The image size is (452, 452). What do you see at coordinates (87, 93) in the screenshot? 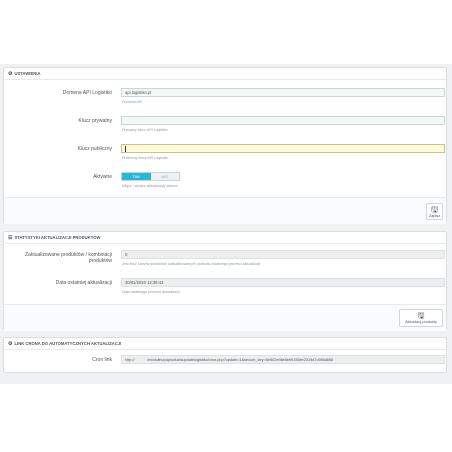
I see `domain-label: Domena API Logistiko` at bounding box center [87, 93].